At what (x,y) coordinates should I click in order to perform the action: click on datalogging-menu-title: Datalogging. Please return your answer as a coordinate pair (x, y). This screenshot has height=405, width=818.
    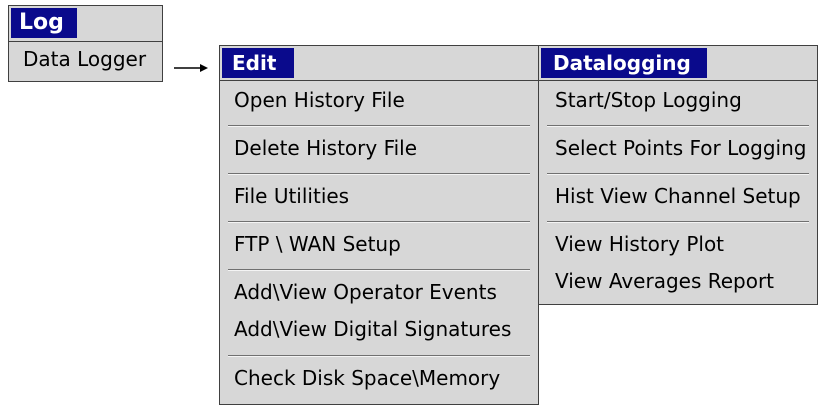
    Looking at the image, I should click on (624, 63).